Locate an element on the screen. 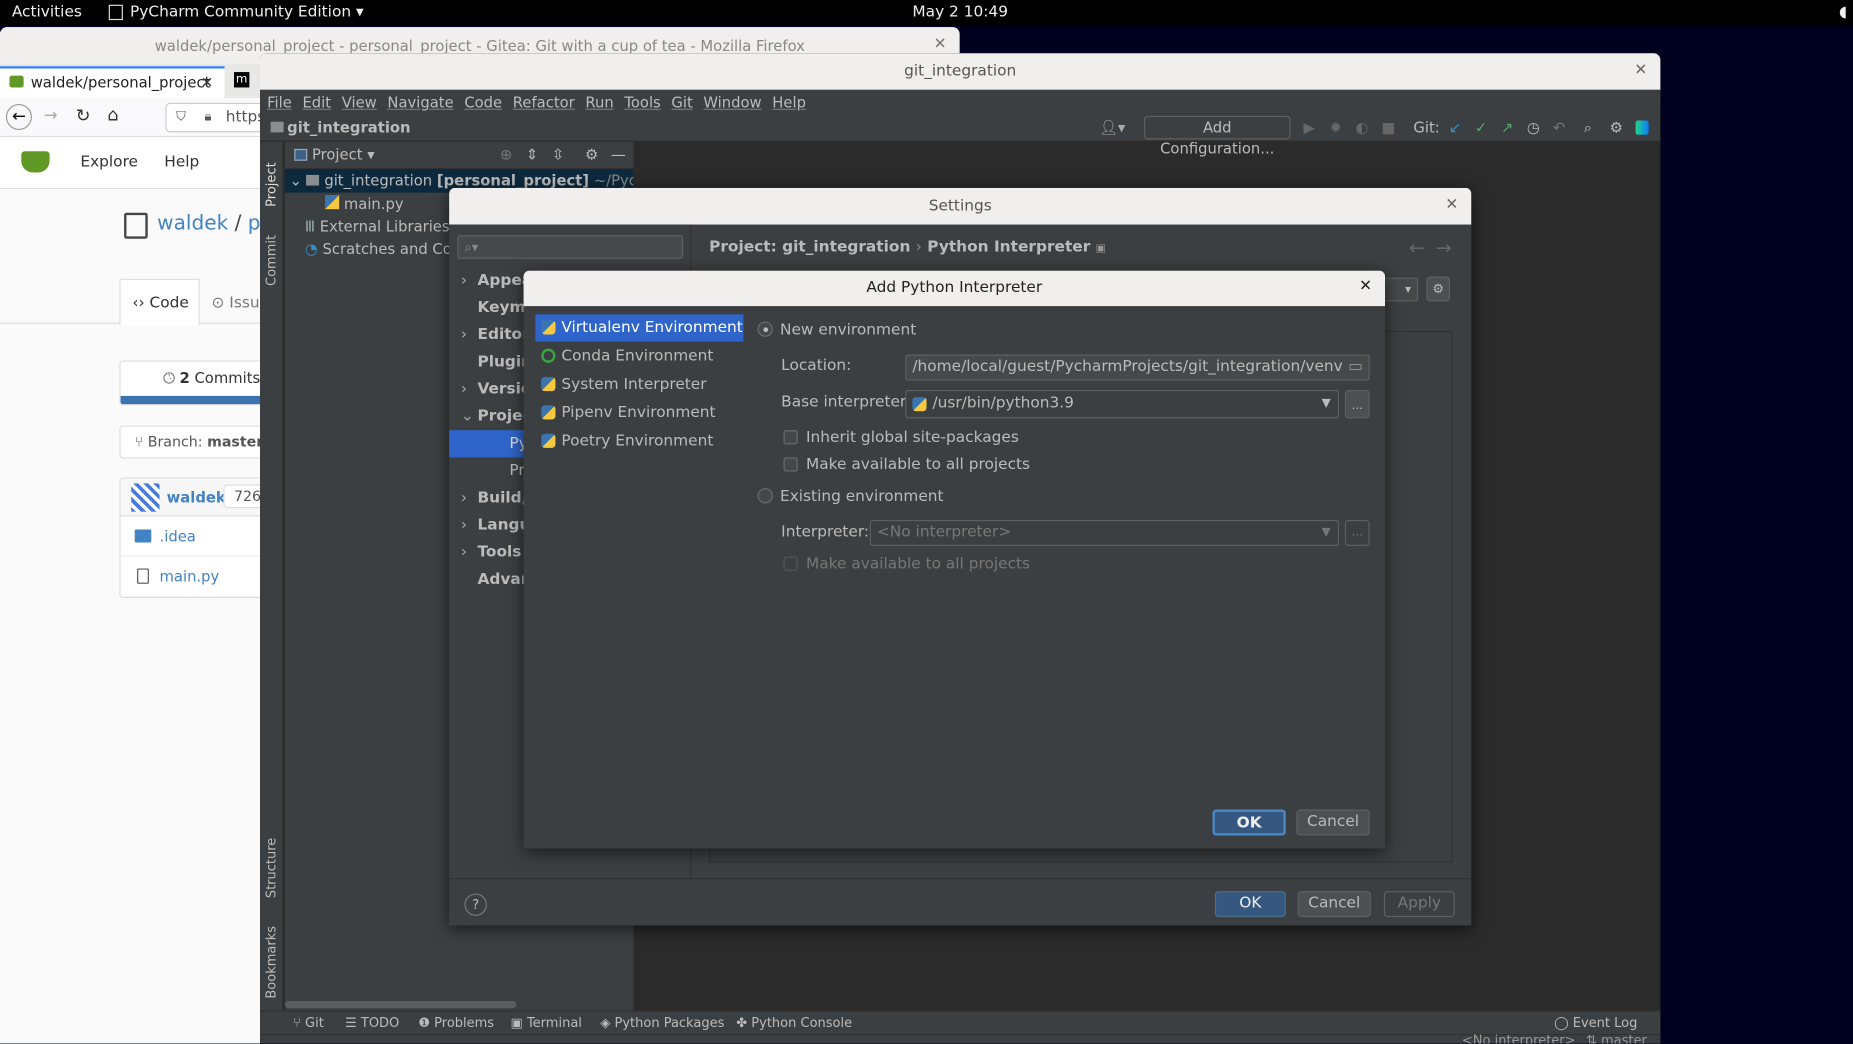 The image size is (1853, 1044). firefox-close-icon: ✕ is located at coordinates (940, 44).